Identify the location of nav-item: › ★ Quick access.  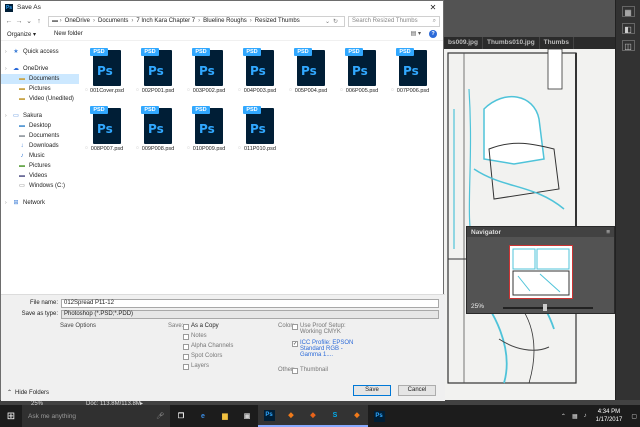
(40, 52).